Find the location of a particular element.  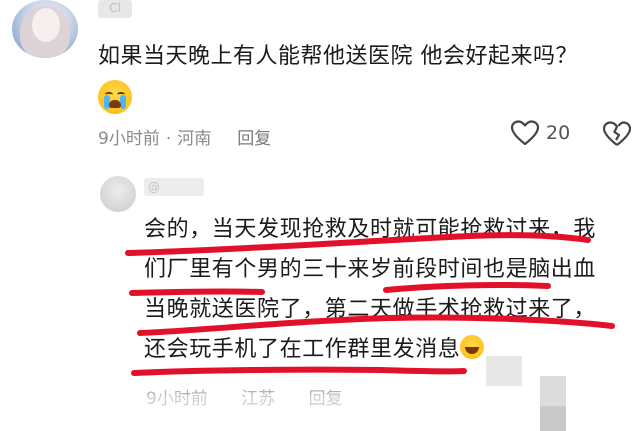

reply-text-line: 会的，当天发现抢救及时就可能抢救过来，我 is located at coordinates (370, 229).